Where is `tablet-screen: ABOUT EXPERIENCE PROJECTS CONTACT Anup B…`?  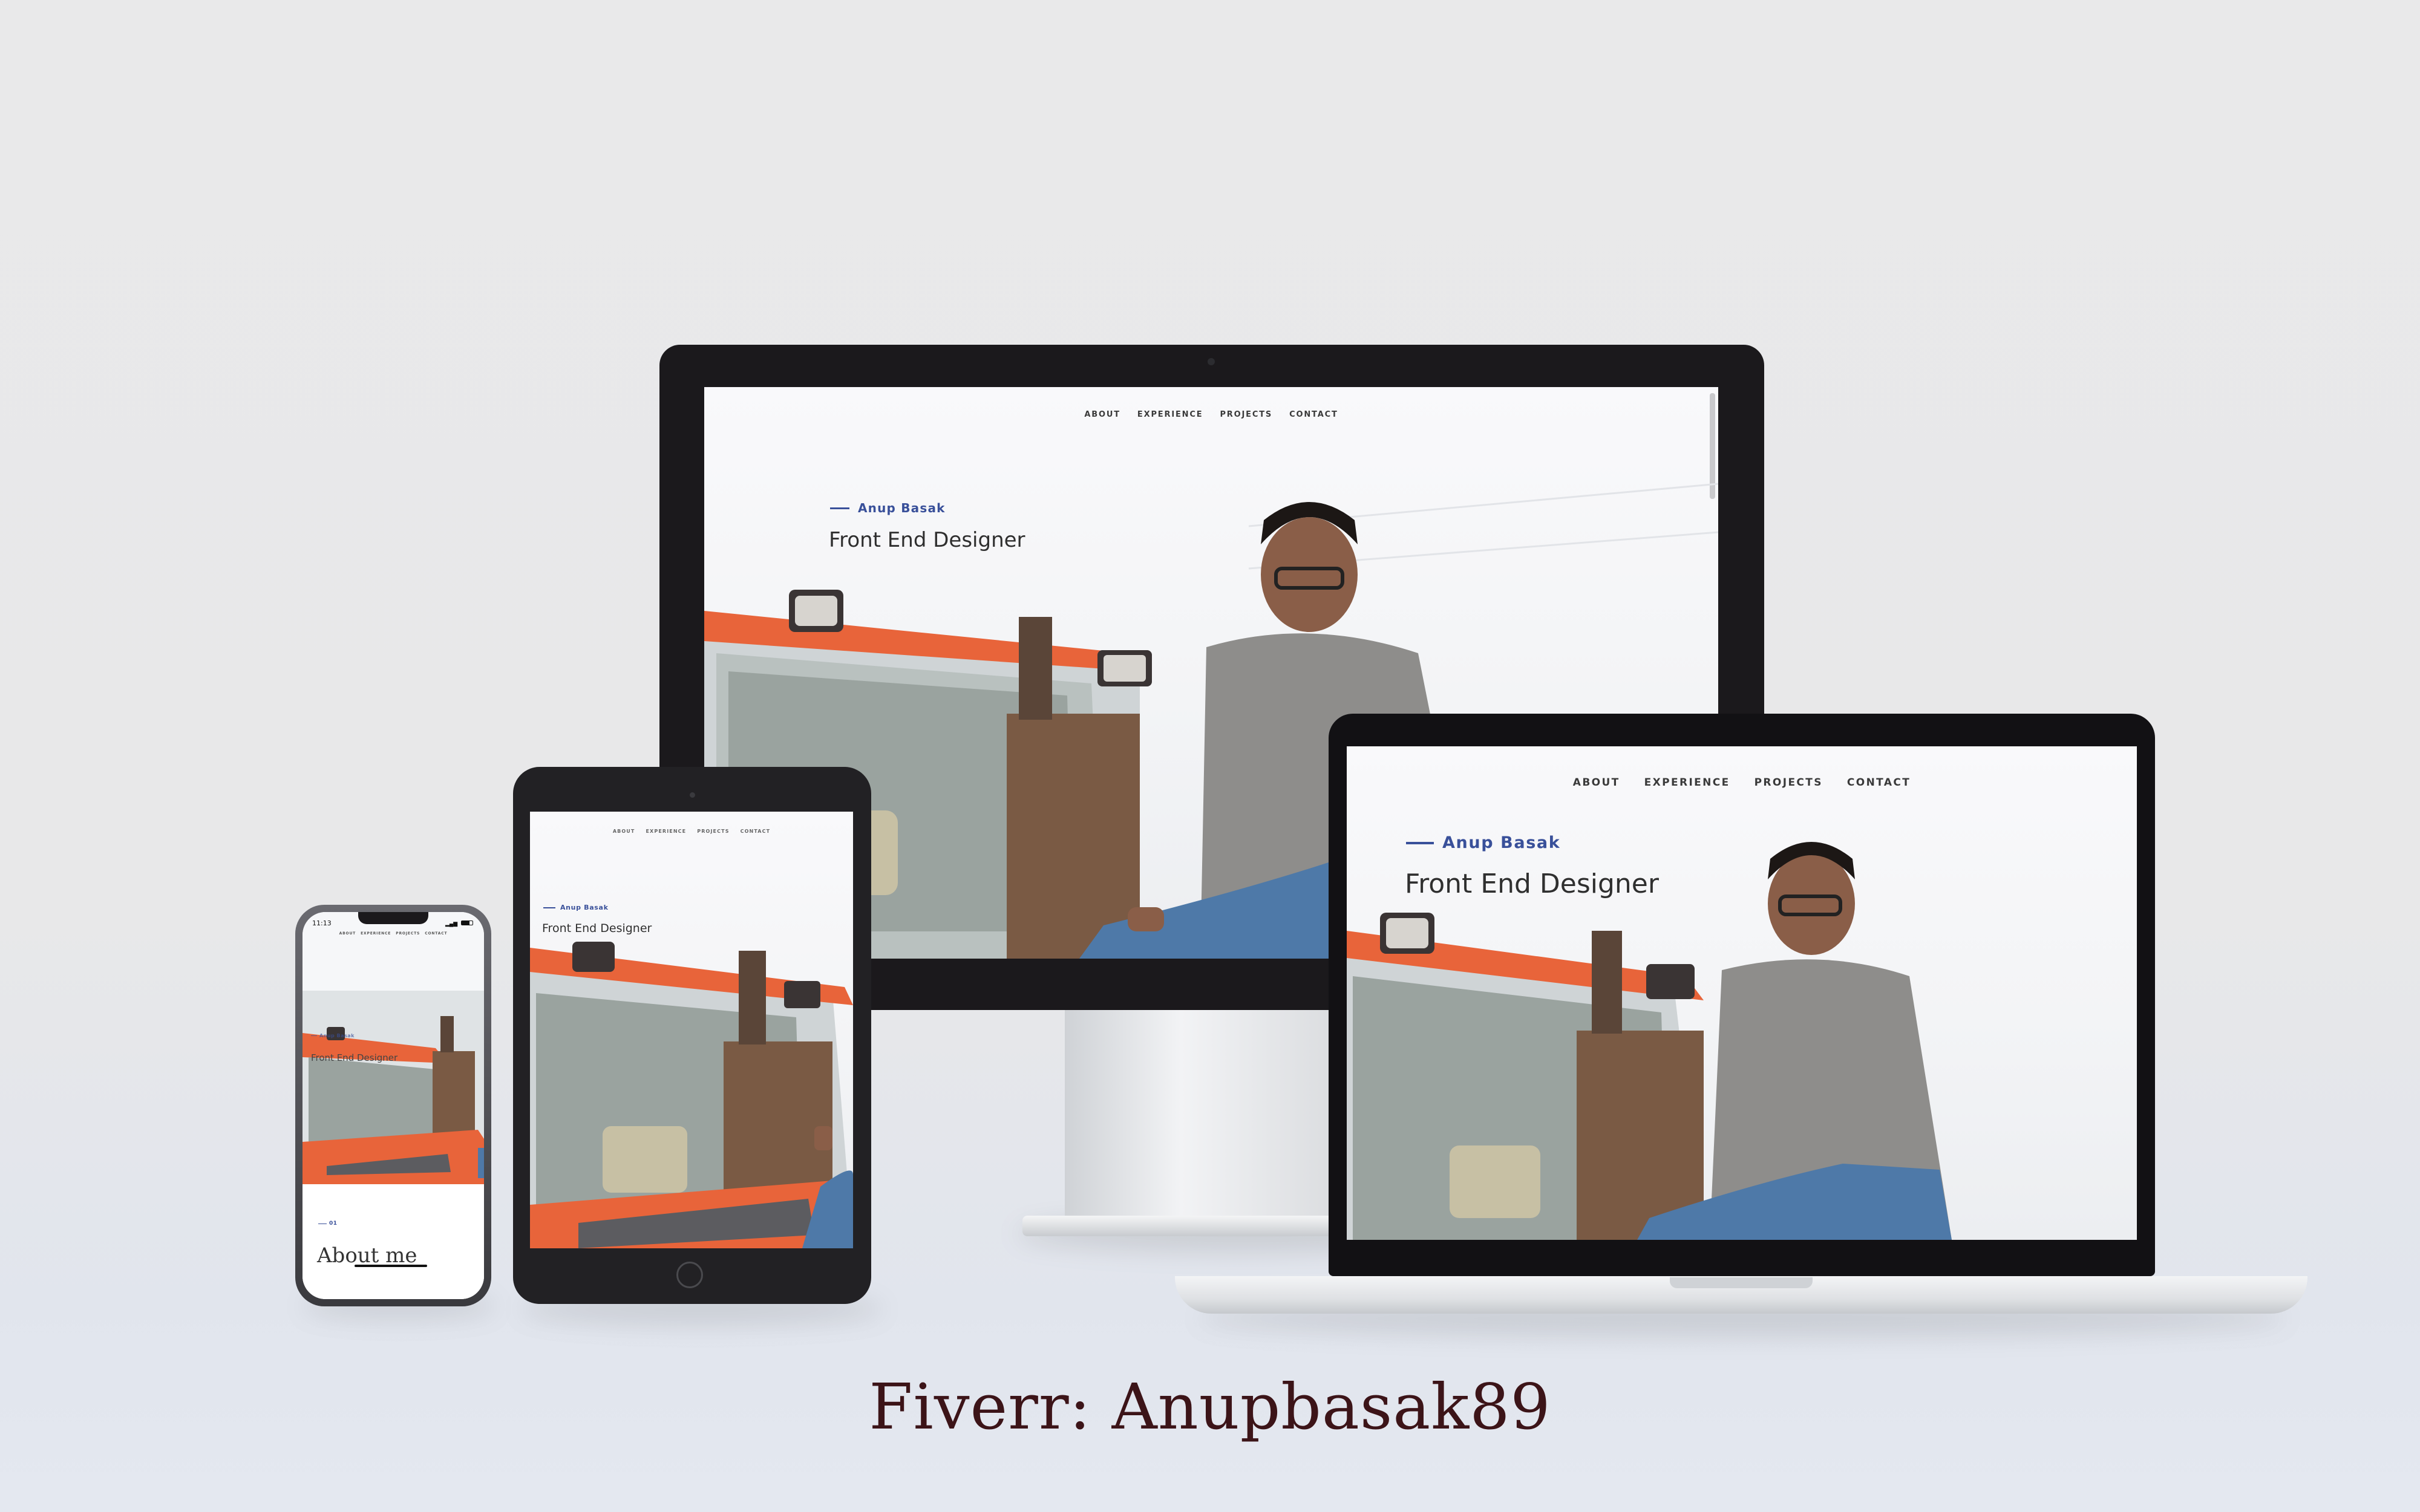
tablet-screen: ABOUT EXPERIENCE PROJECTS CONTACT Anup B… is located at coordinates (691, 1030).